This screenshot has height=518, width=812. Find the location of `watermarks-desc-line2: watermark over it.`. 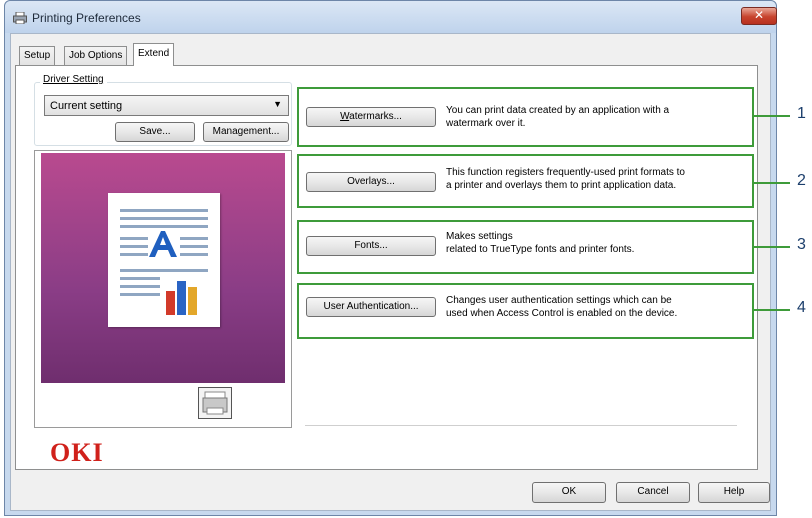

watermarks-desc-line2: watermark over it. is located at coordinates (486, 123).